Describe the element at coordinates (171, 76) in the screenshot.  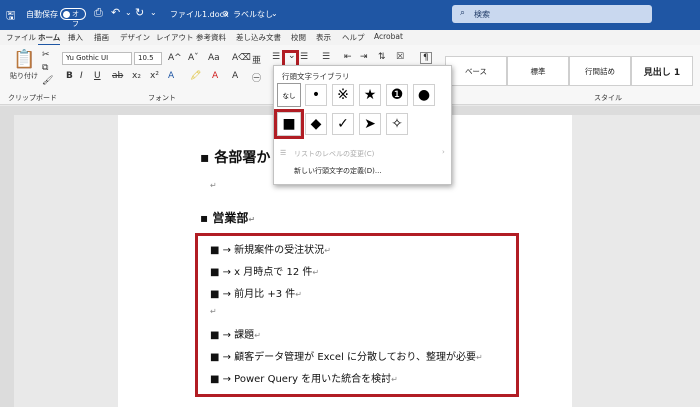
I see `text-effect-icon: A` at that location.